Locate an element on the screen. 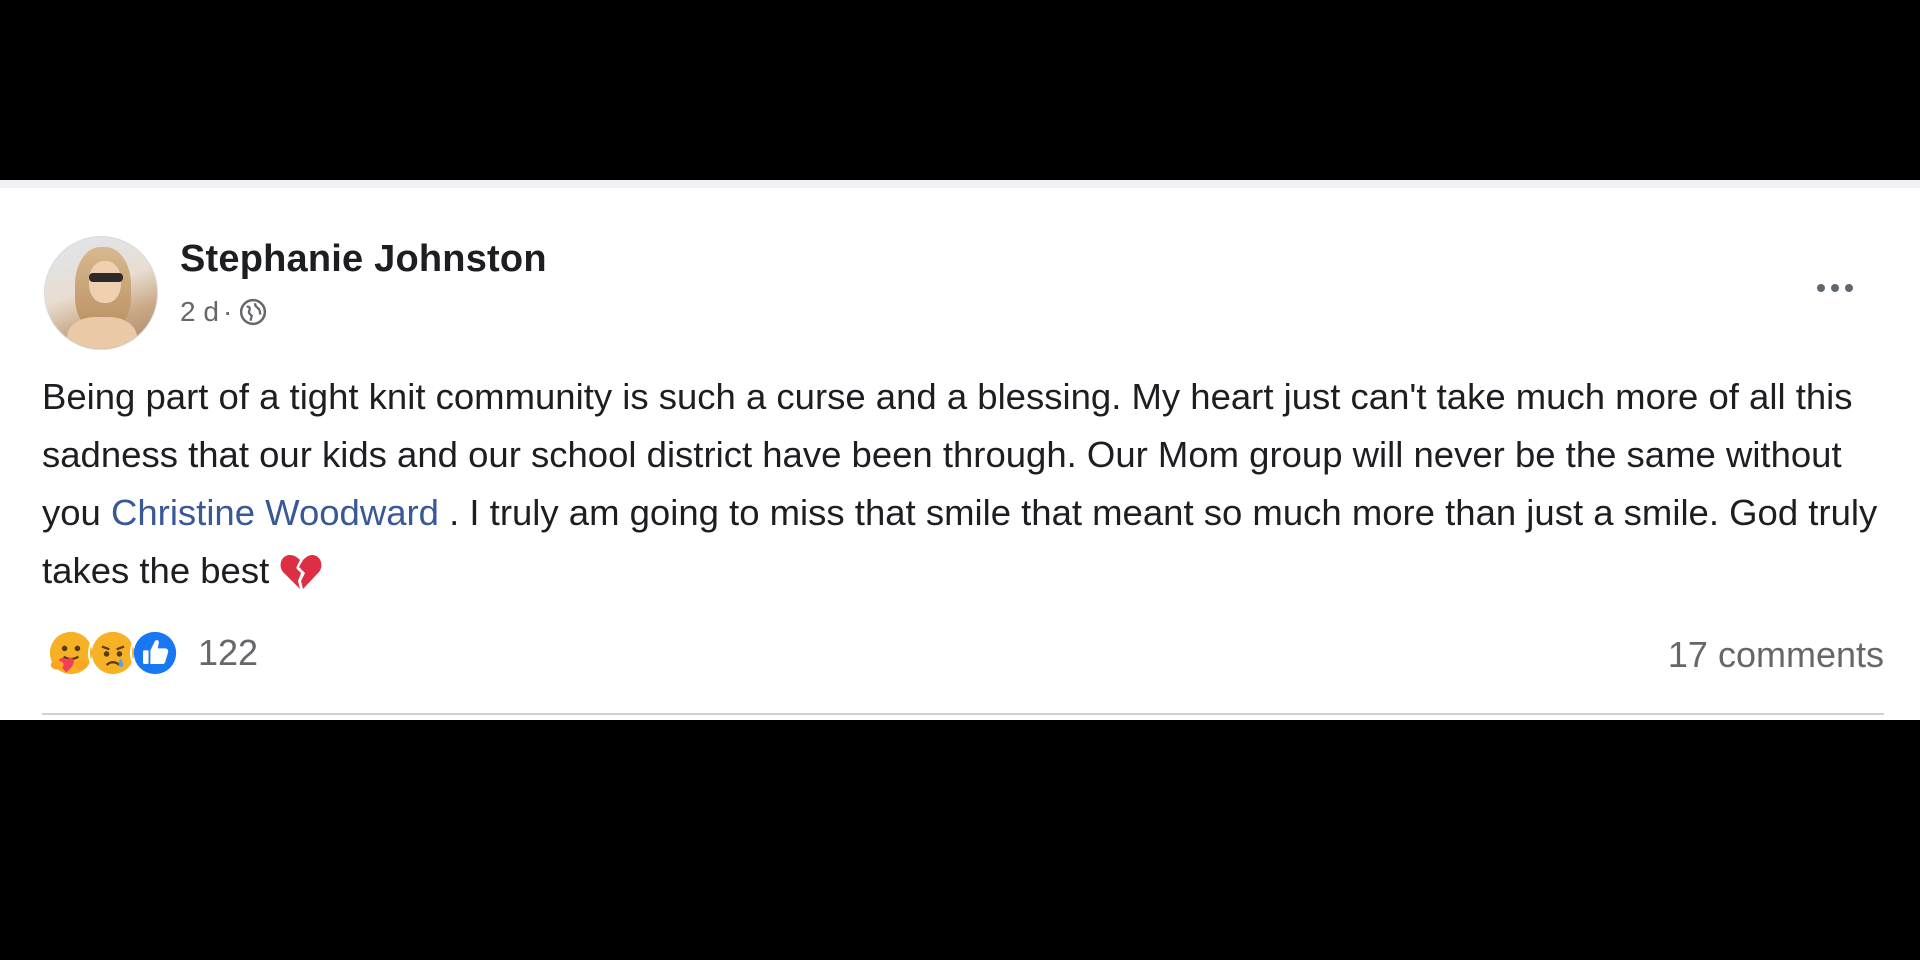 Image resolution: width=1920 pixels, height=960 pixels. more-options-icon is located at coordinates (1835, 288).